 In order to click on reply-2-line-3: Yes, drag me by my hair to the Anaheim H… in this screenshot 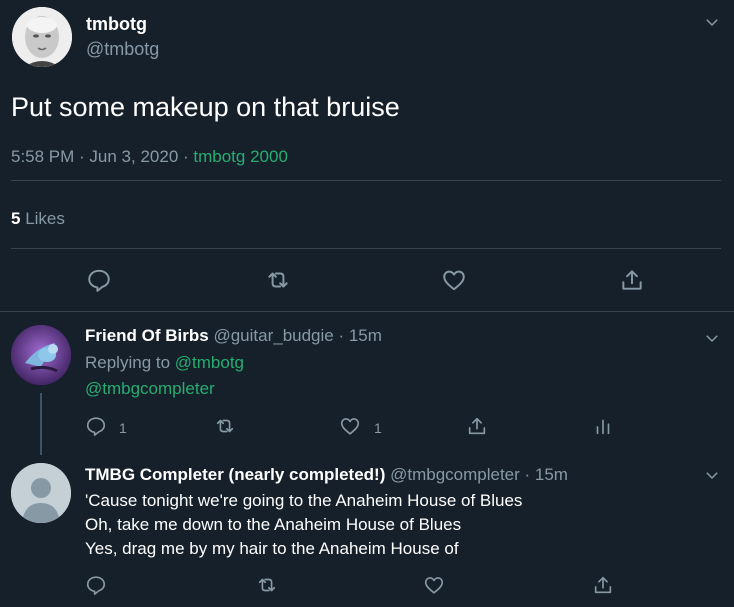, I will do `click(272, 548)`.